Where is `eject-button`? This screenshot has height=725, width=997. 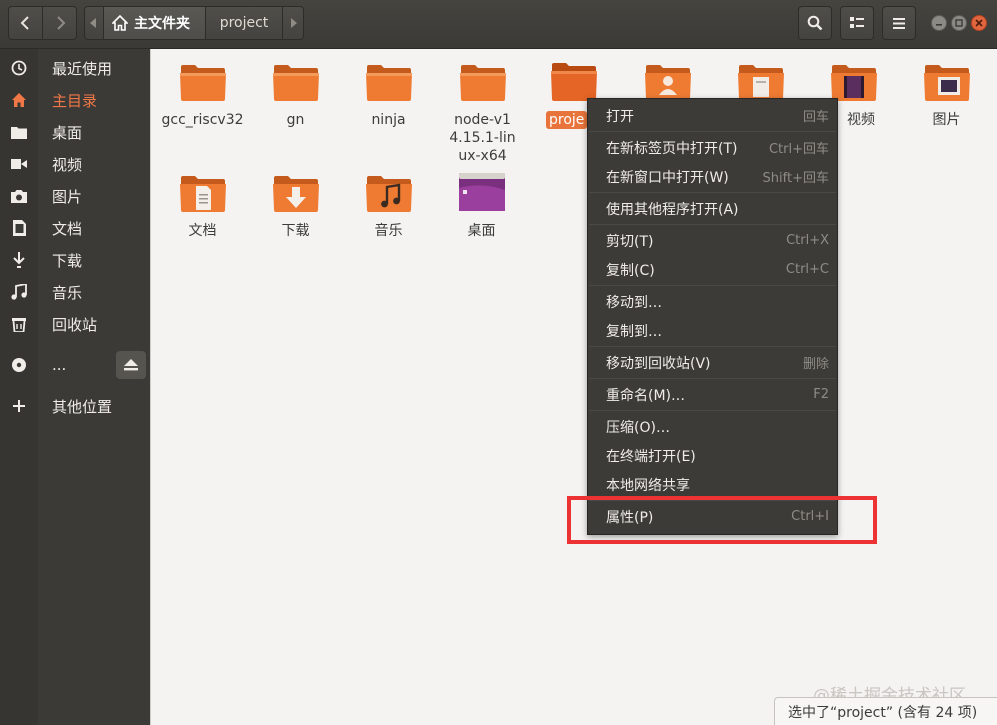 eject-button is located at coordinates (131, 365).